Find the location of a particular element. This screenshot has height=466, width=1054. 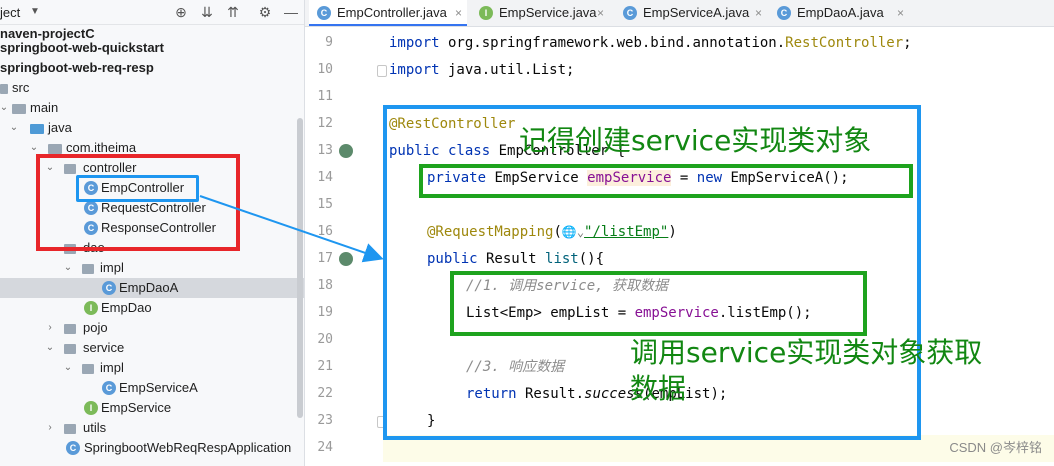

callout-call-impl-line2: 数据 is located at coordinates (658, 388).